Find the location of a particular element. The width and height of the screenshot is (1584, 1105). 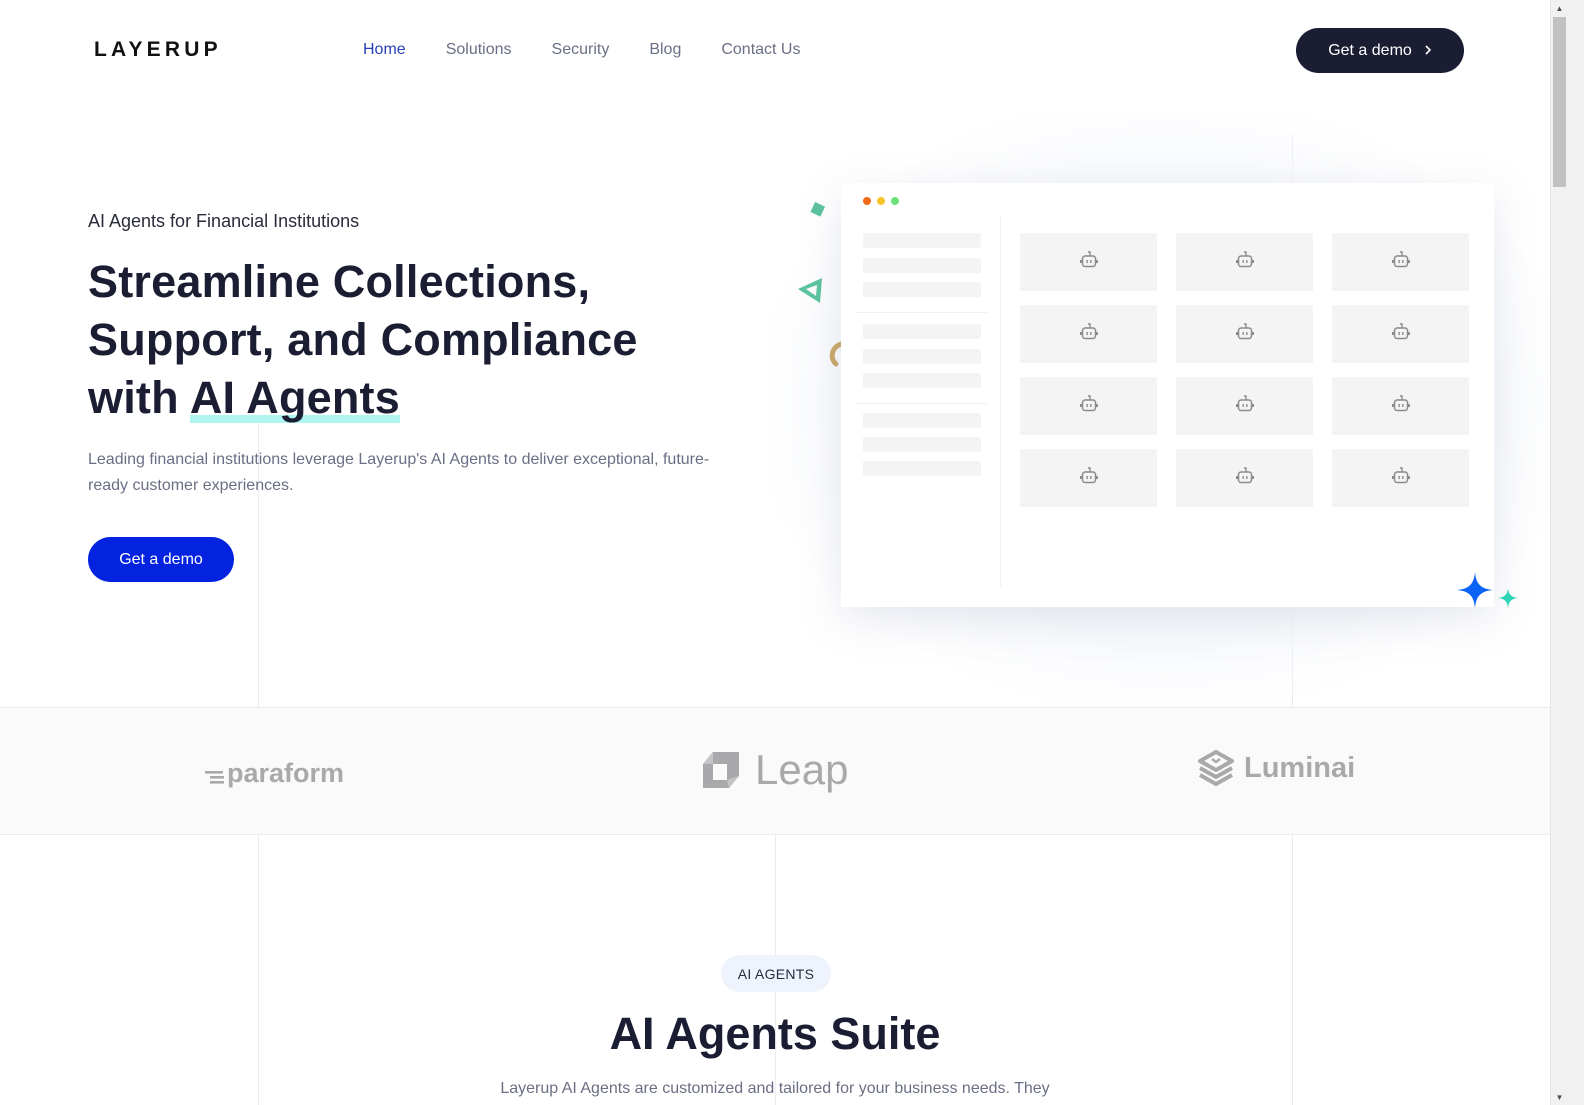

paraform-mark-icon is located at coordinates (214, 777).